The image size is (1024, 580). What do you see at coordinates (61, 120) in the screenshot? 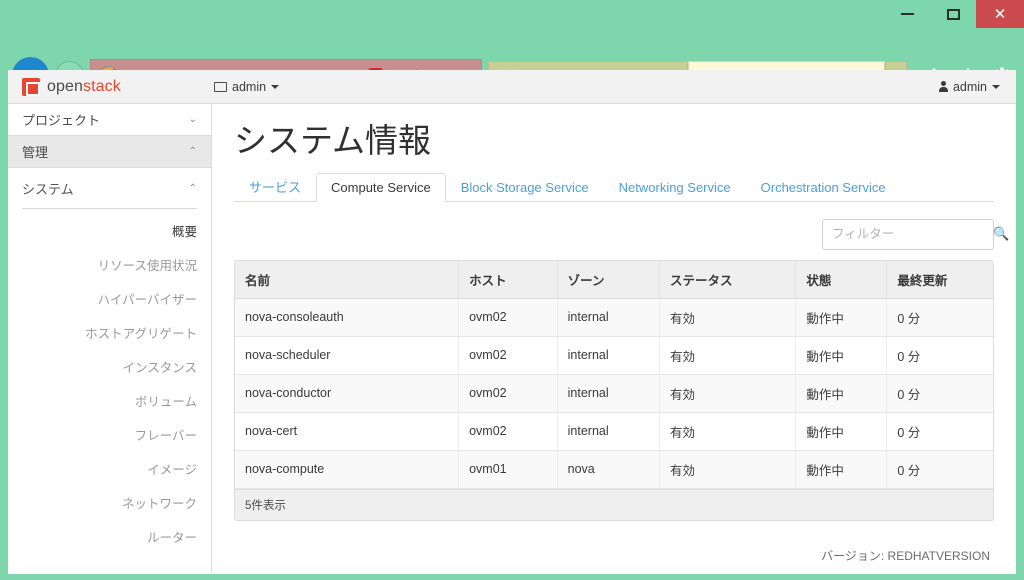
I see `sidebar-panel-label: プロジェクト` at bounding box center [61, 120].